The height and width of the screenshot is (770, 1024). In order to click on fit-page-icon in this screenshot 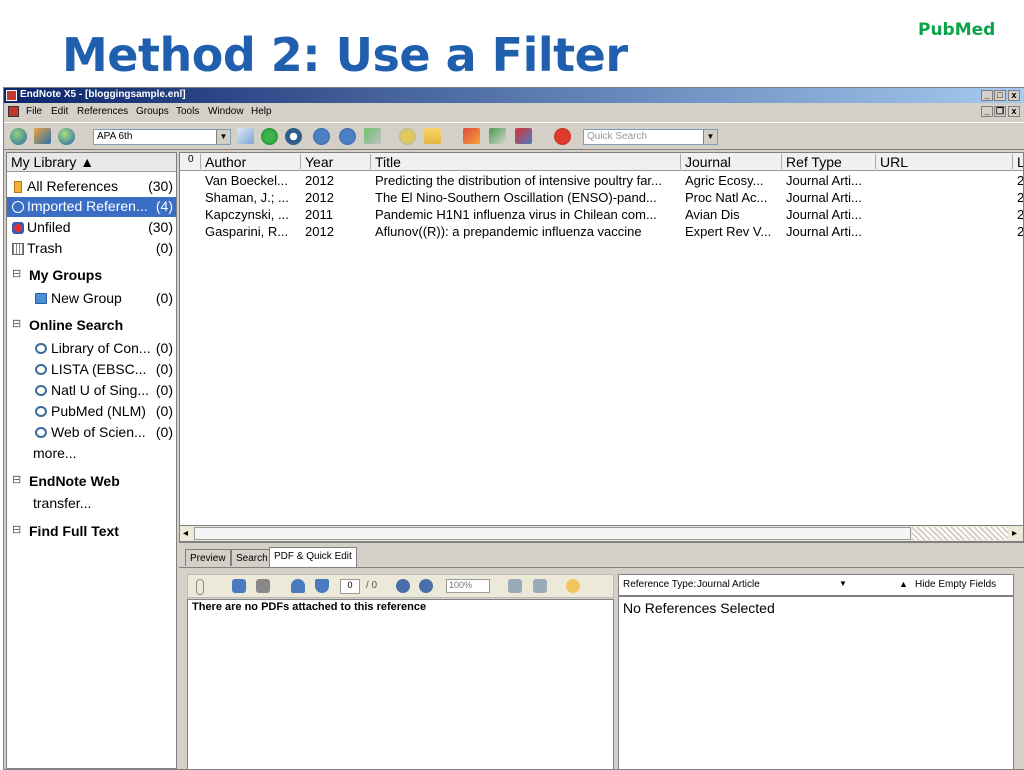, I will do `click(515, 586)`.